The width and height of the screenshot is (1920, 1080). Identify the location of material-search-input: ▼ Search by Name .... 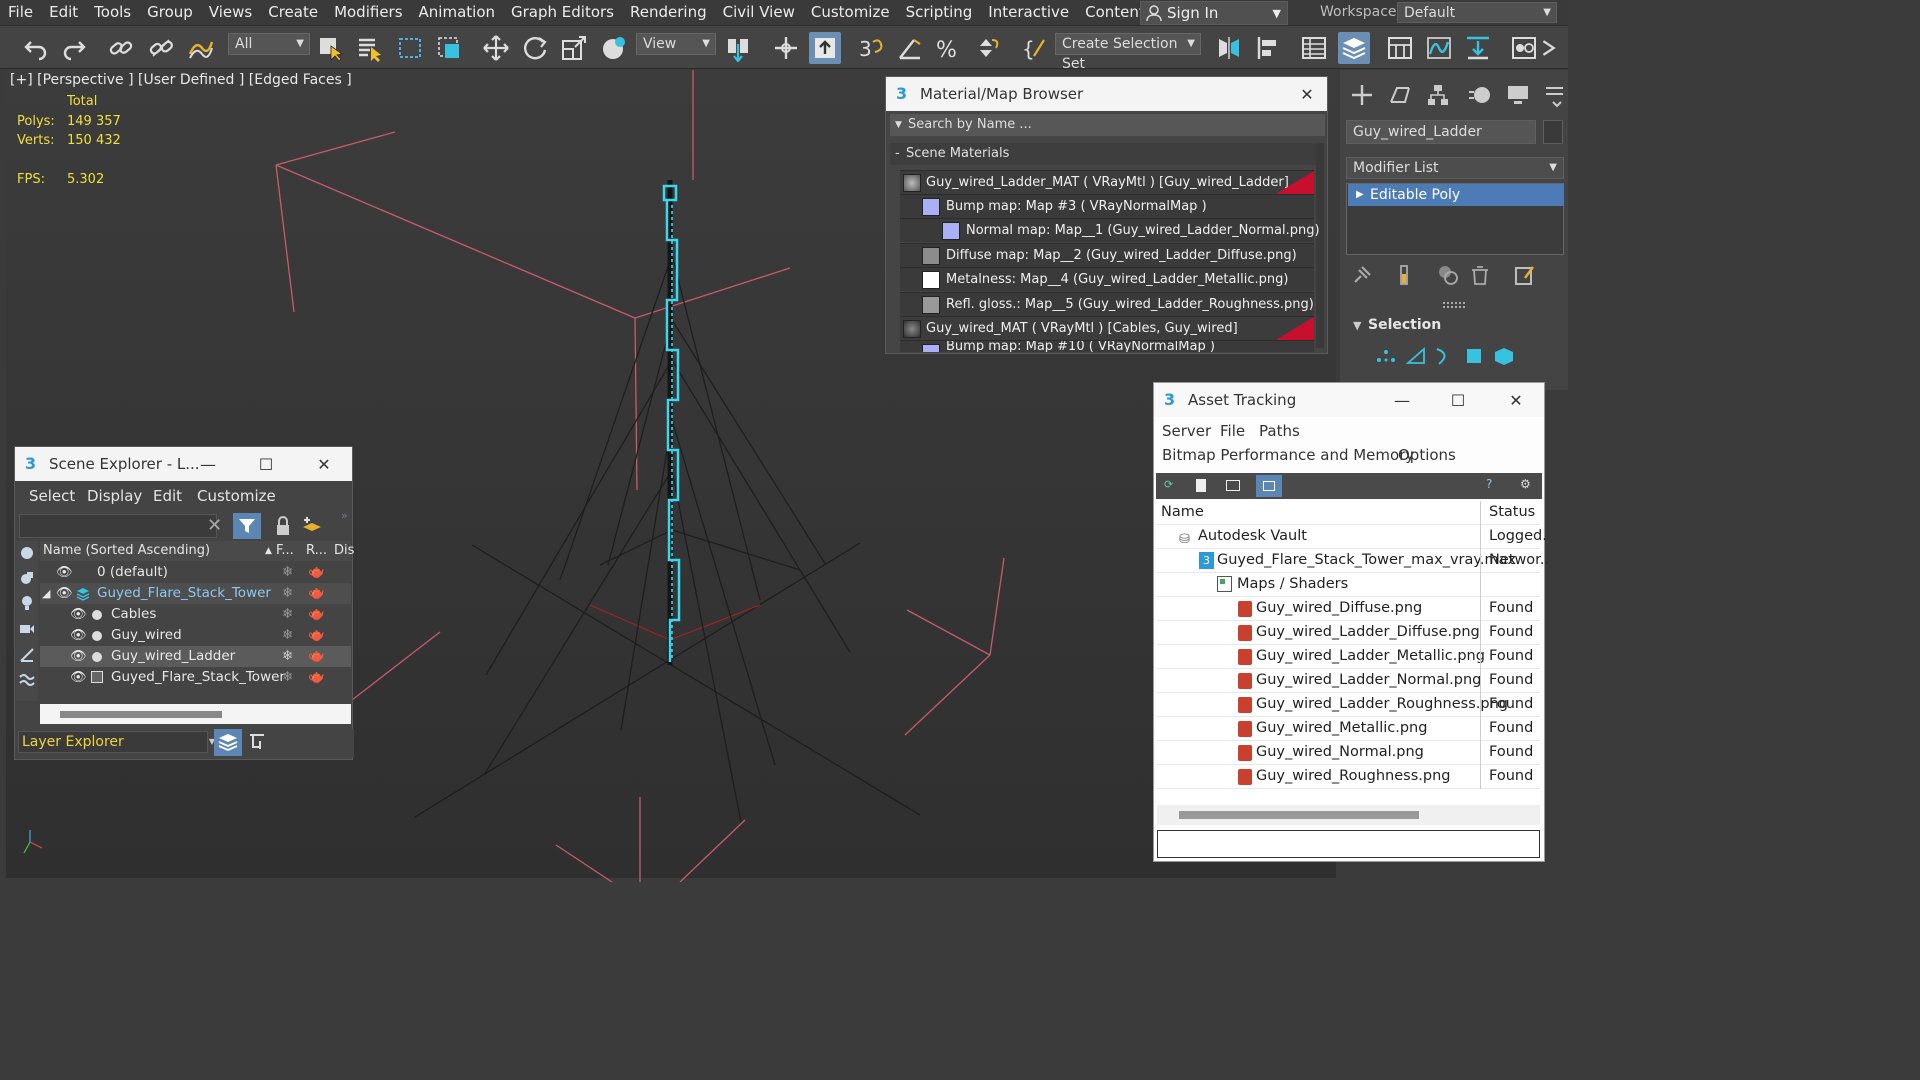
(1107, 125).